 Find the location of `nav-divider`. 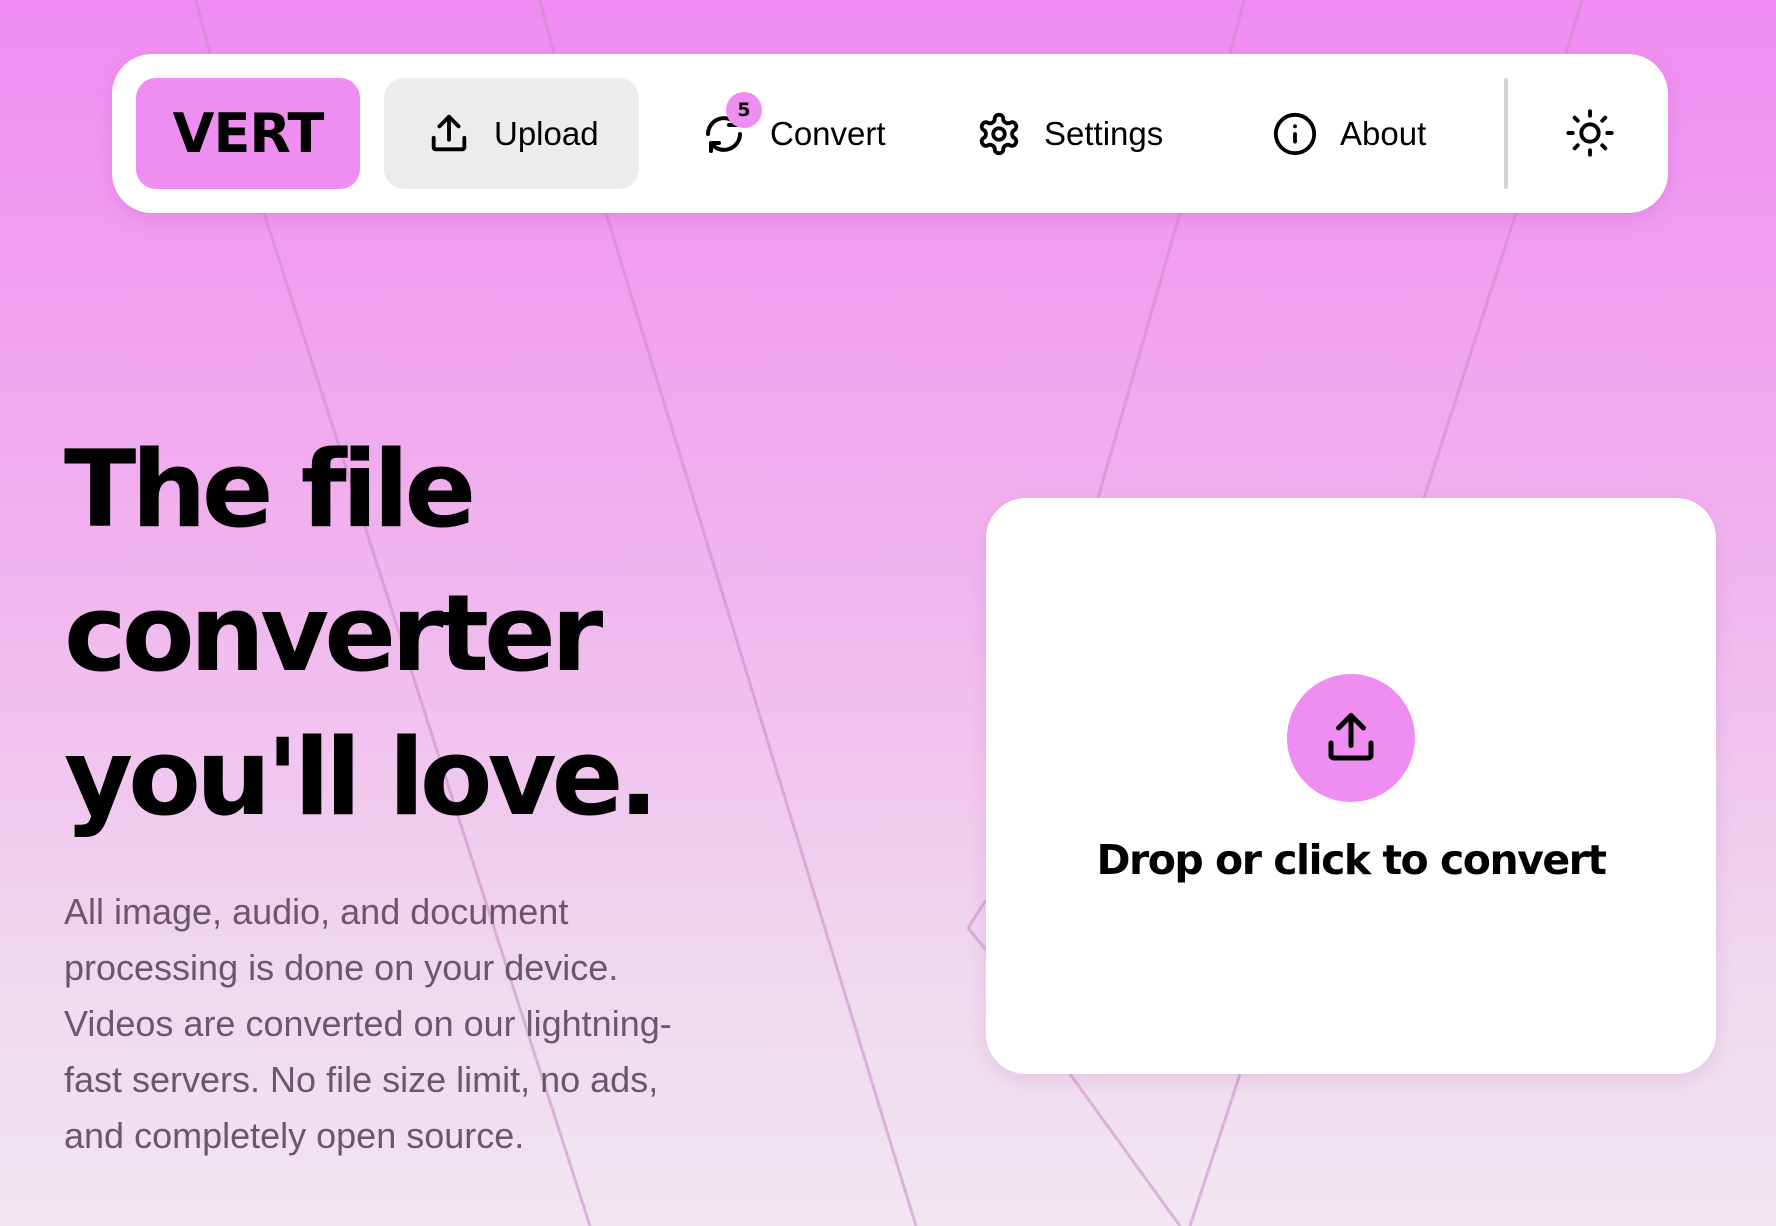

nav-divider is located at coordinates (1506, 133).